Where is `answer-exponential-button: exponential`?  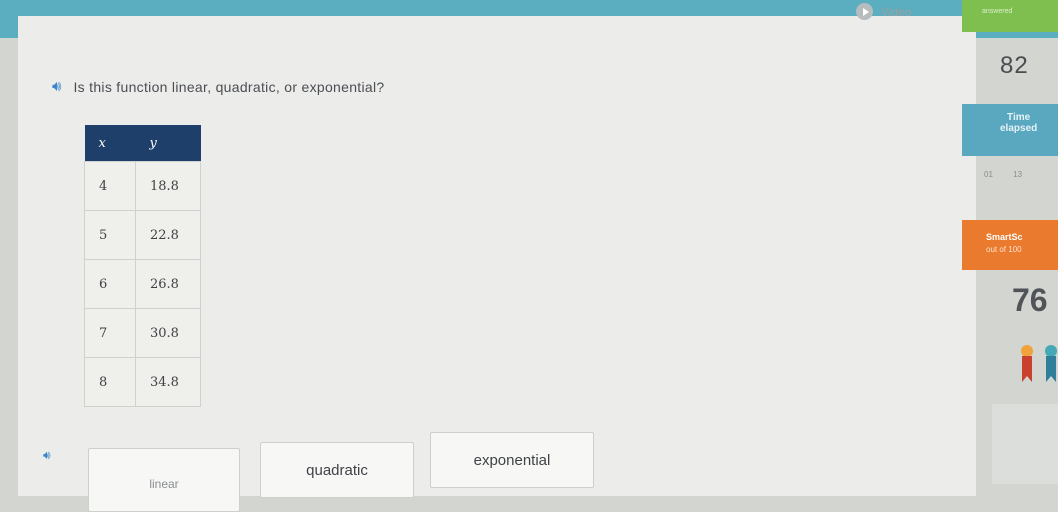 answer-exponential-button: exponential is located at coordinates (512, 460).